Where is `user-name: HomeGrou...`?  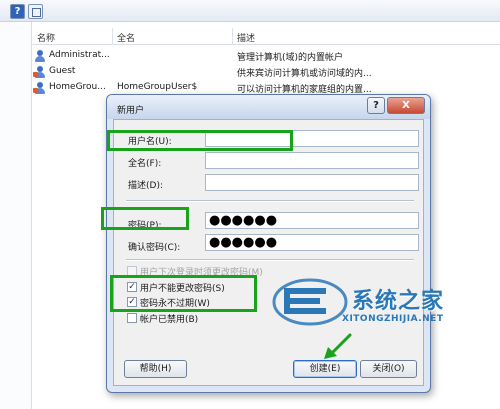
user-name: HomeGrou... is located at coordinates (77, 87).